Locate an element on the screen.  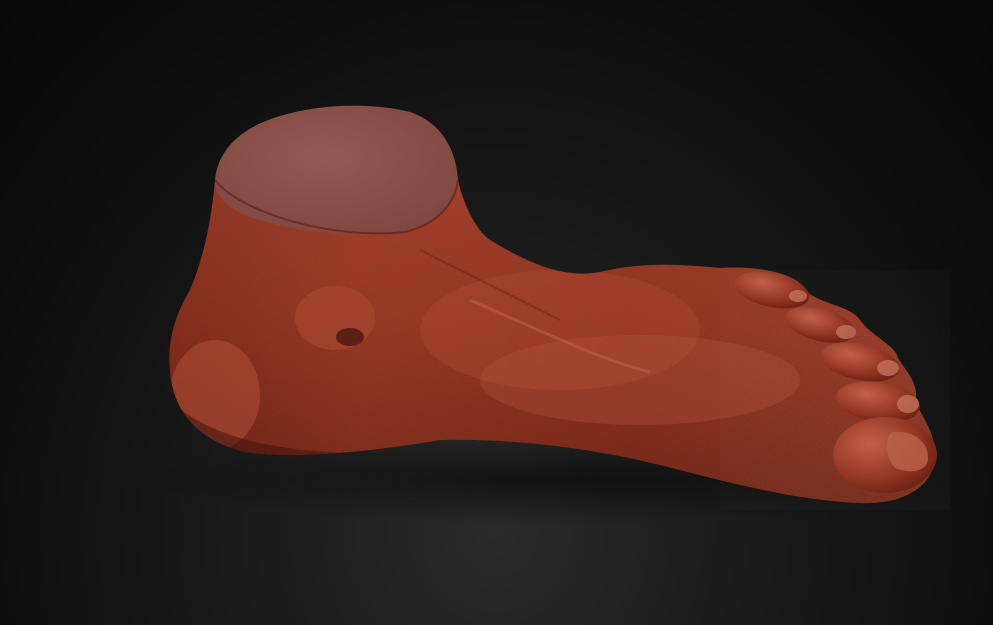
toes is located at coordinates (835, 390).